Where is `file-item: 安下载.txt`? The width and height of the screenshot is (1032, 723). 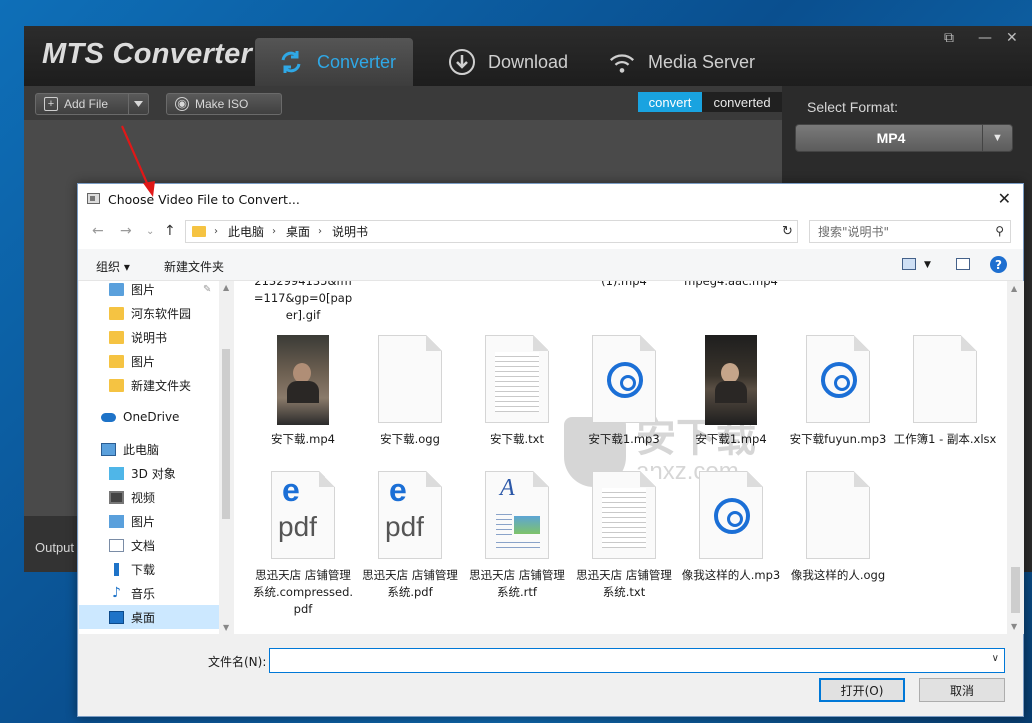 file-item: 安下载.txt is located at coordinates (517, 391).